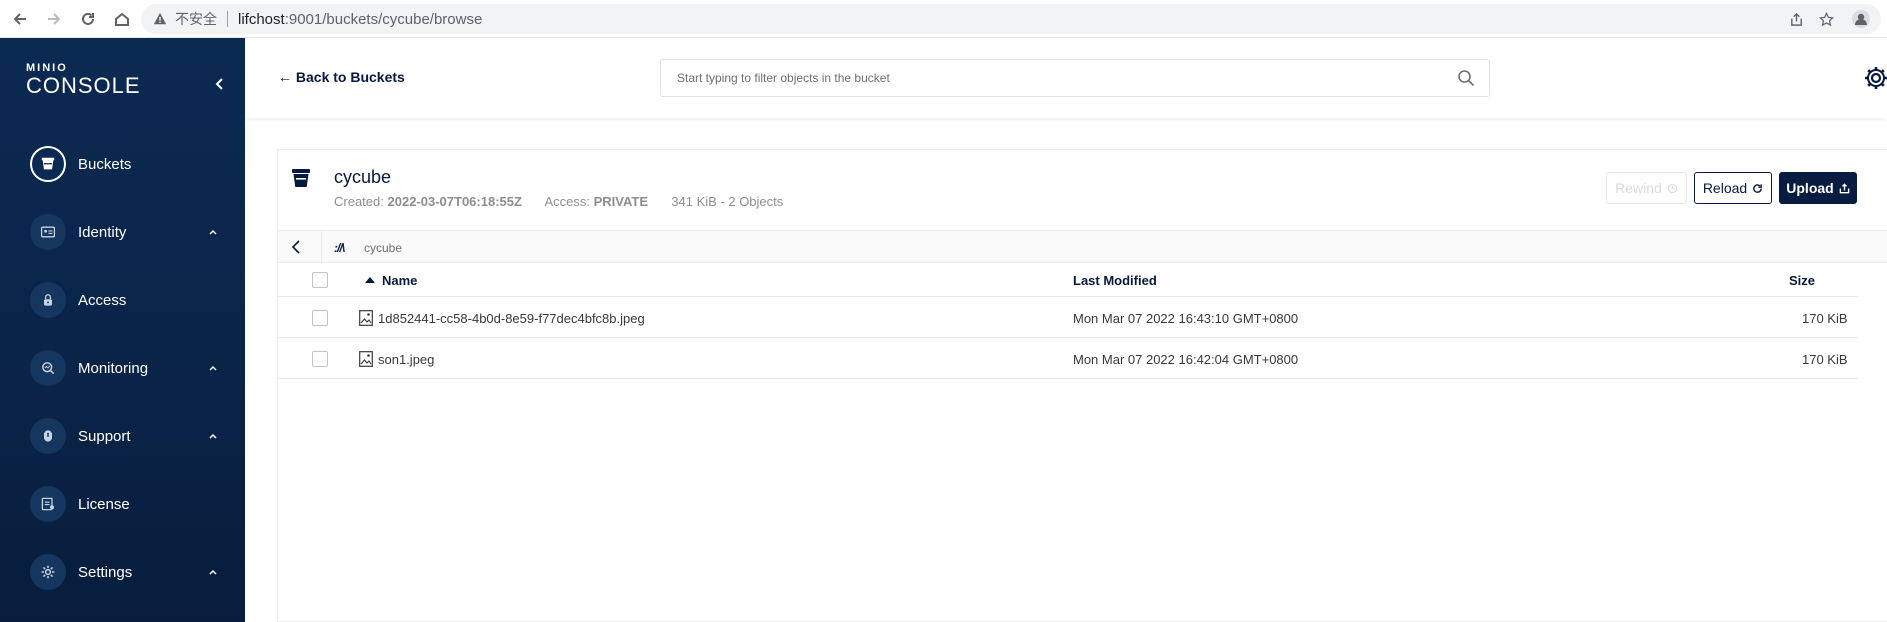  I want to click on breadcrumb-divider, so click(321, 247).